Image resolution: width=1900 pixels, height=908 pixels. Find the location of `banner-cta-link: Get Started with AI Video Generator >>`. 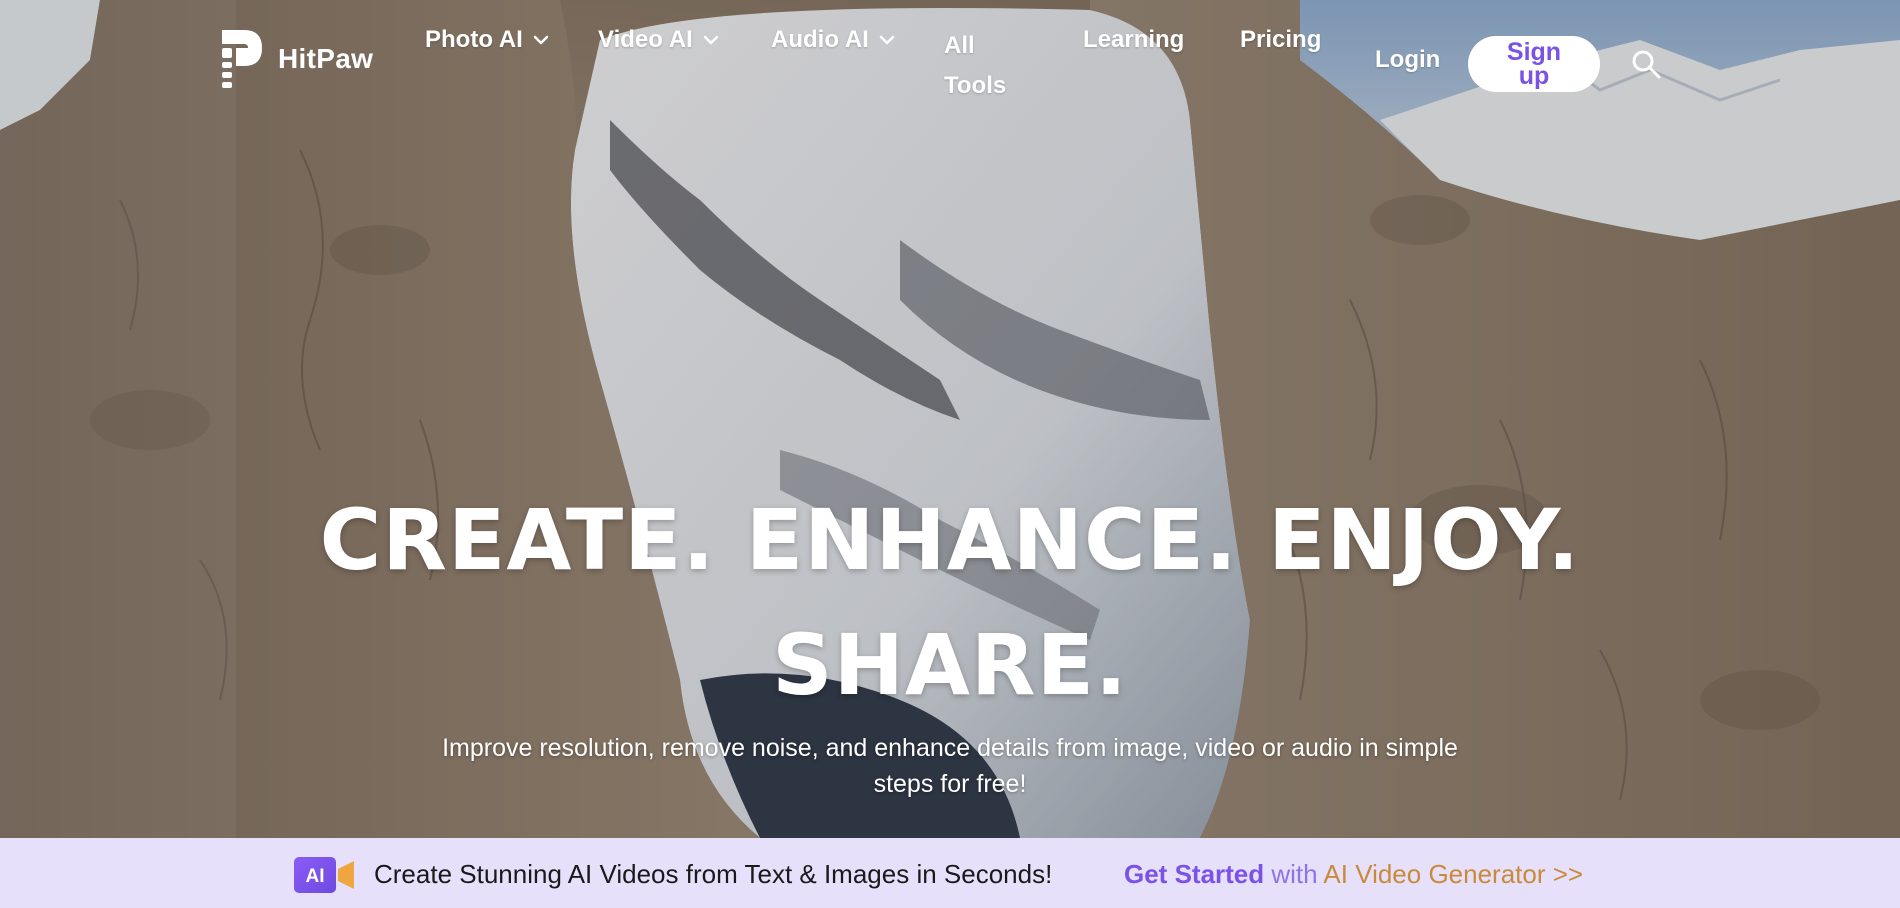

banner-cta-link: Get Started with AI Video Generator >> is located at coordinates (1353, 874).